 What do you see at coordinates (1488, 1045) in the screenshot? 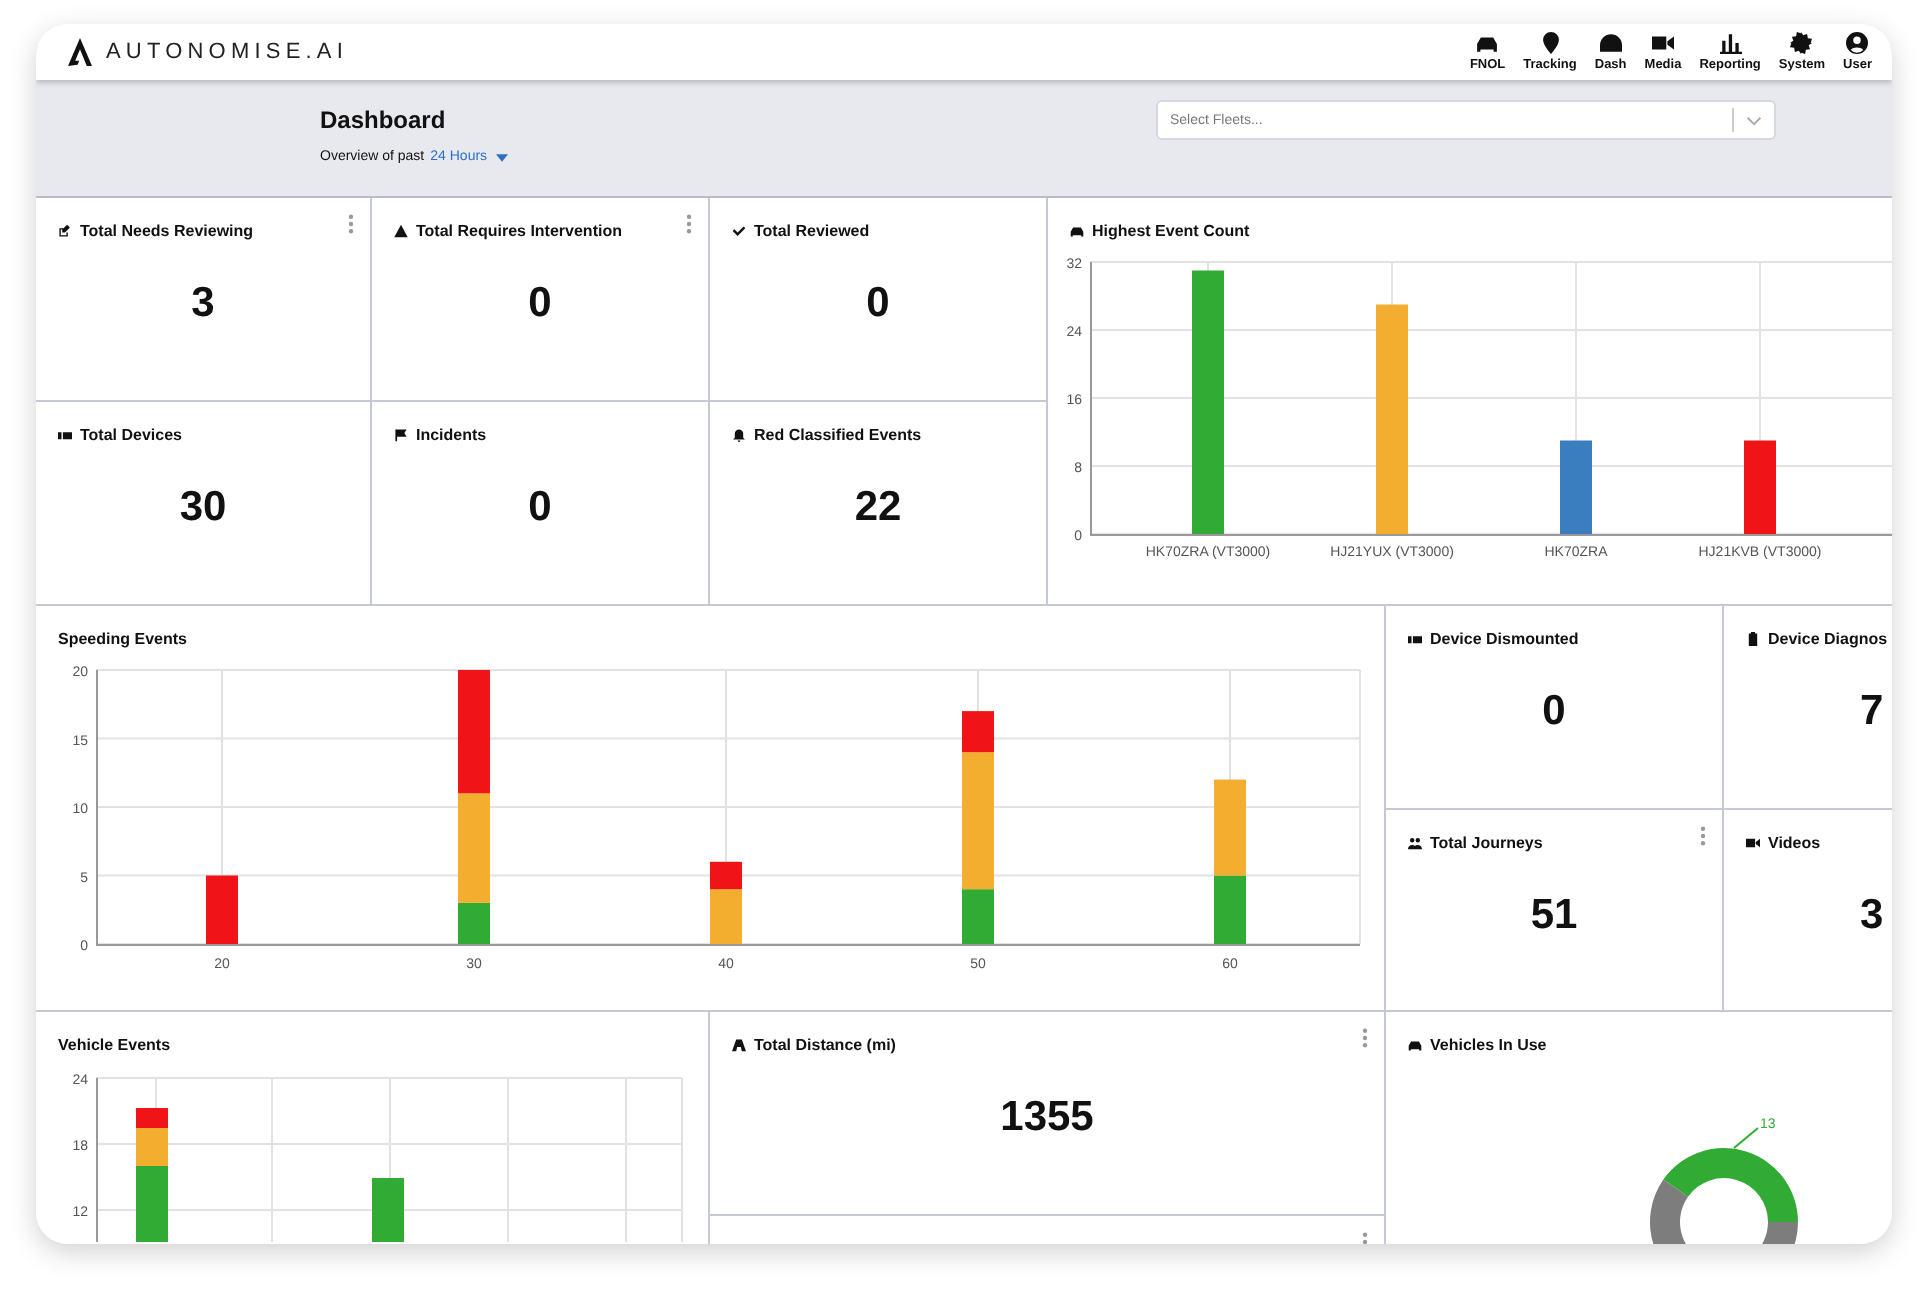
I see `card-title: Vehicles In Use` at bounding box center [1488, 1045].